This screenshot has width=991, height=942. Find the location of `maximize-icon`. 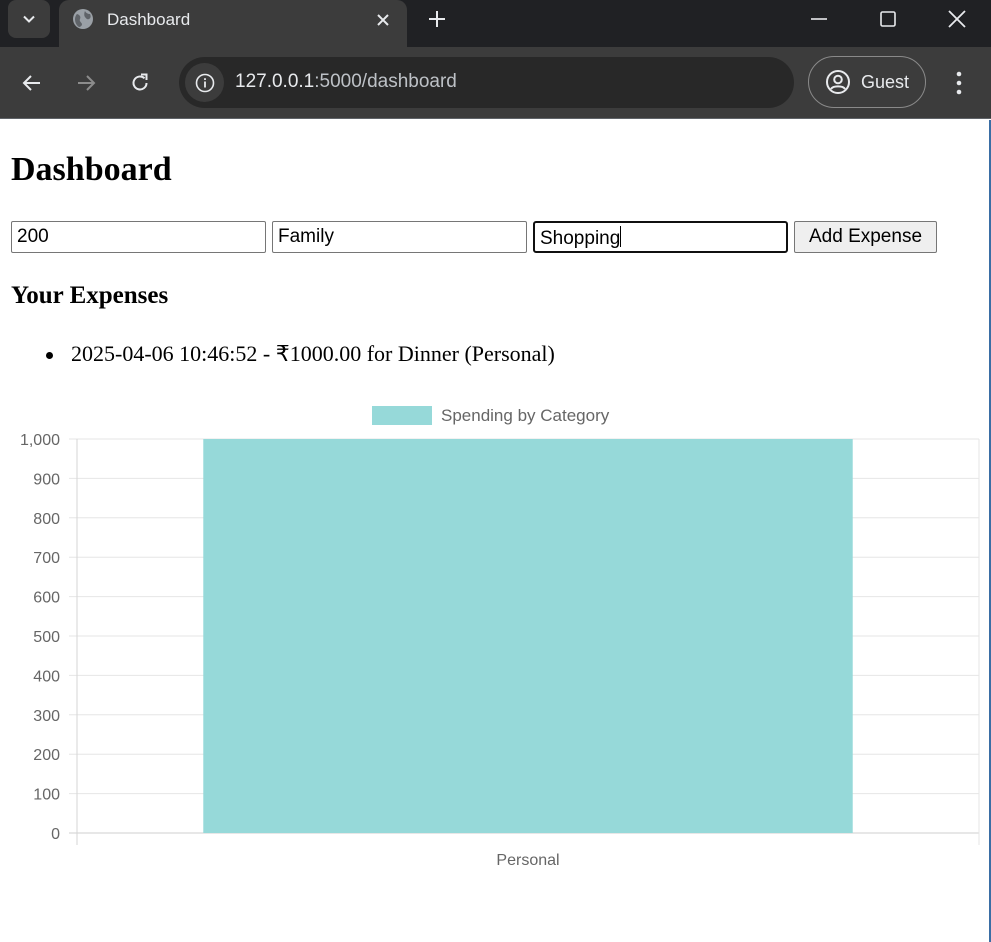

maximize-icon is located at coordinates (888, 19).